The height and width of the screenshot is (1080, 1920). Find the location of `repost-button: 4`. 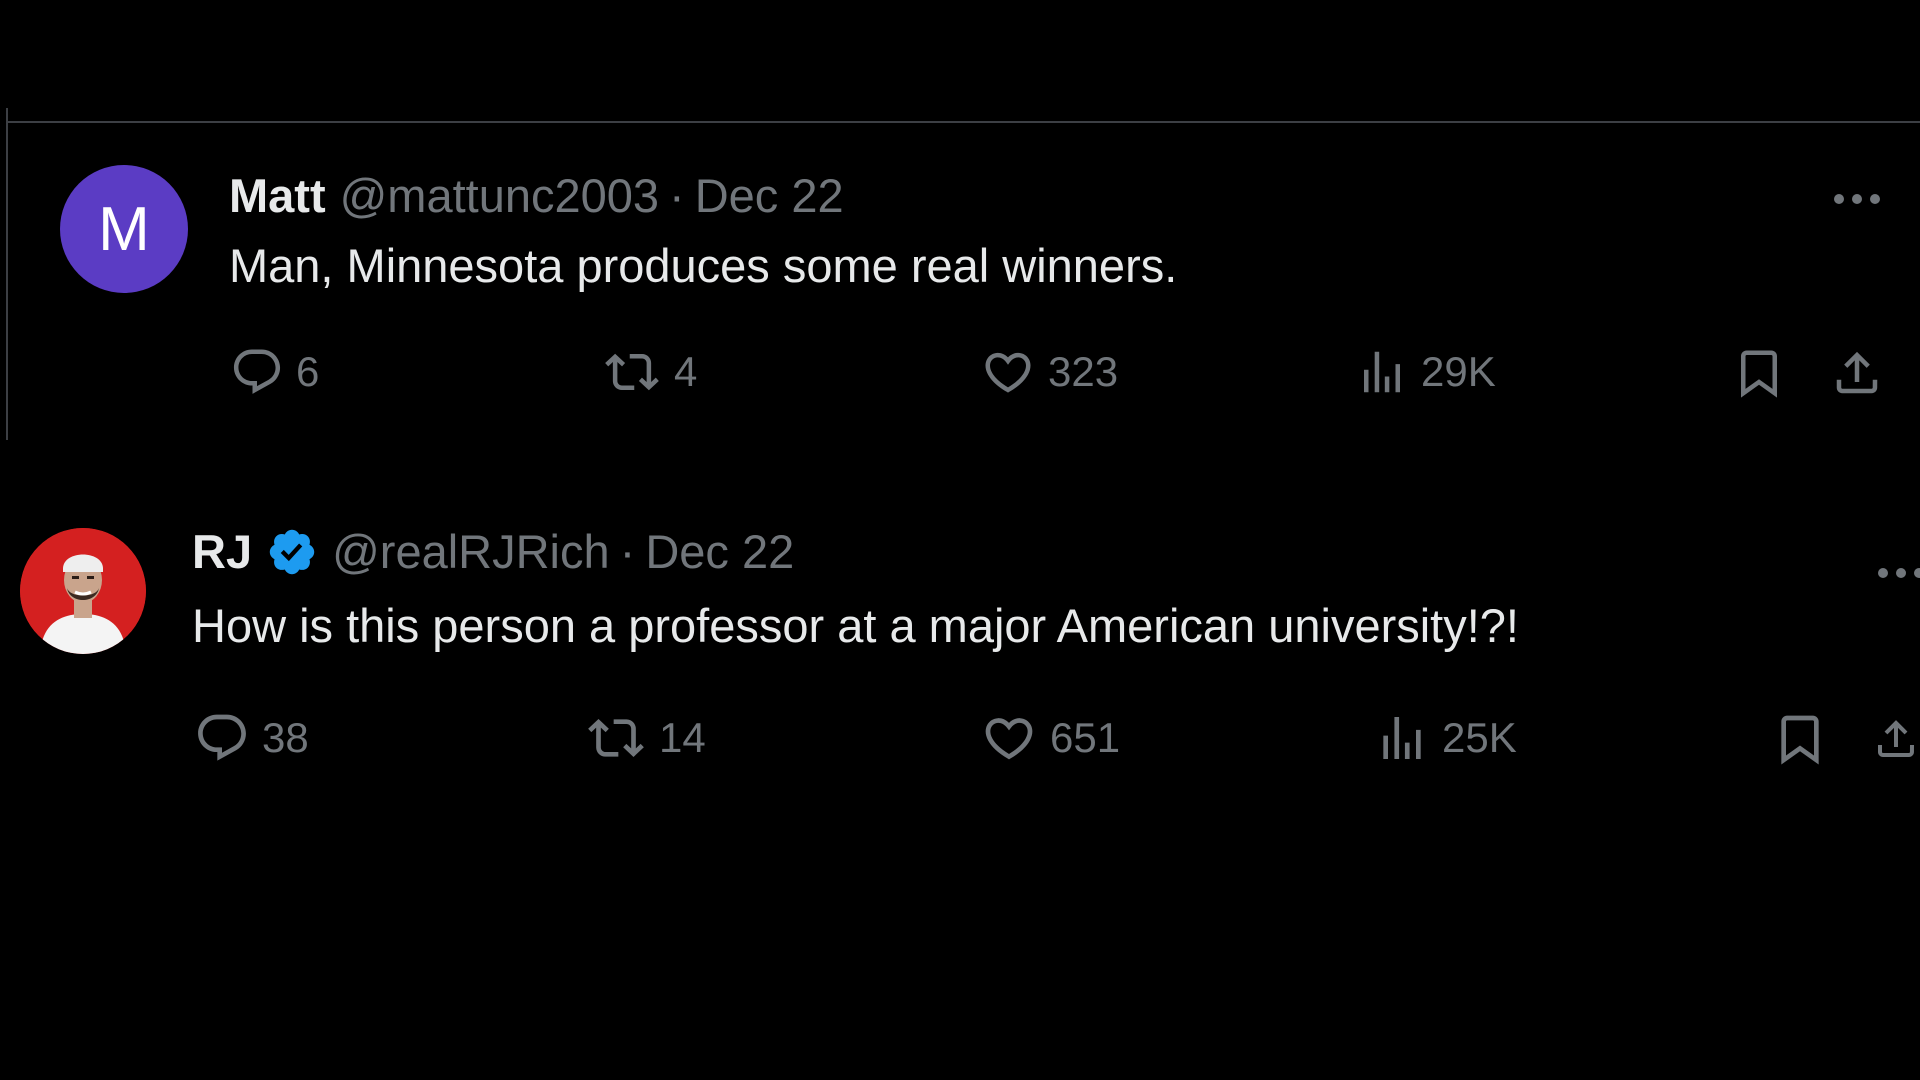

repost-button: 4 is located at coordinates (649, 372).